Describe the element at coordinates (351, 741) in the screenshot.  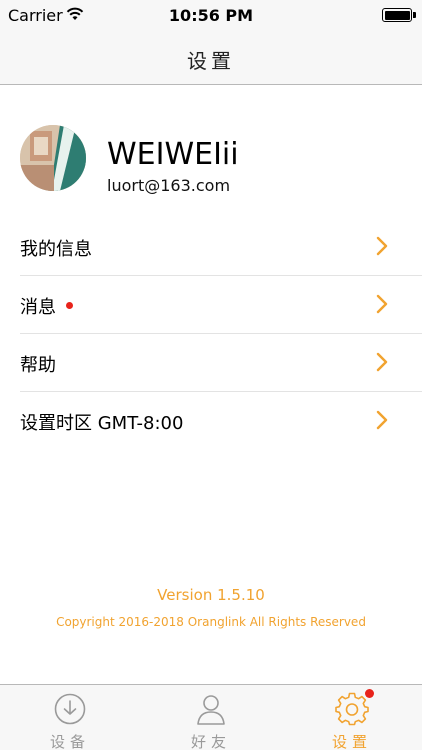
I see `tab-label: 设置` at that location.